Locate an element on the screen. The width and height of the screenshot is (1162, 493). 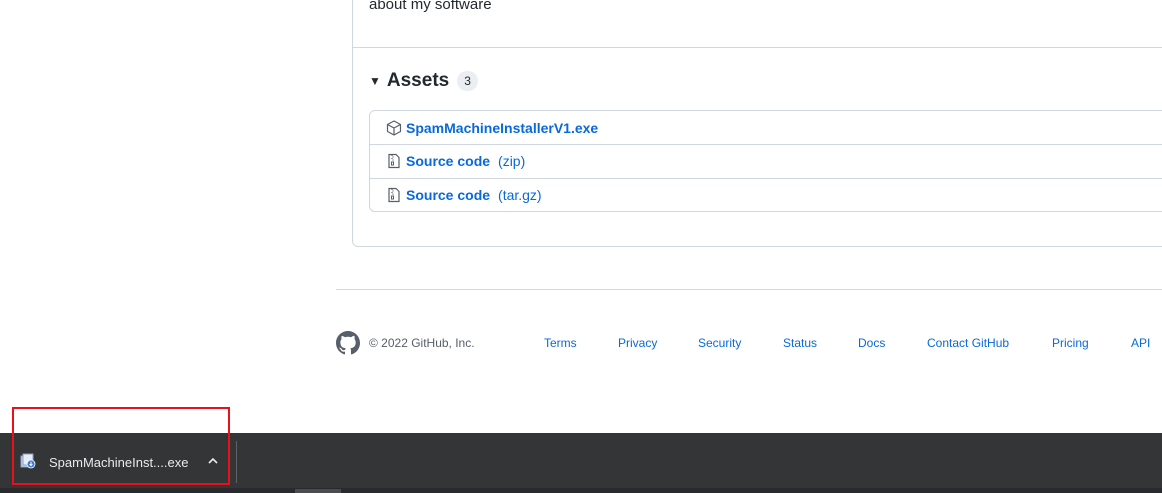
footer-link-terms: Terms is located at coordinates (560, 343).